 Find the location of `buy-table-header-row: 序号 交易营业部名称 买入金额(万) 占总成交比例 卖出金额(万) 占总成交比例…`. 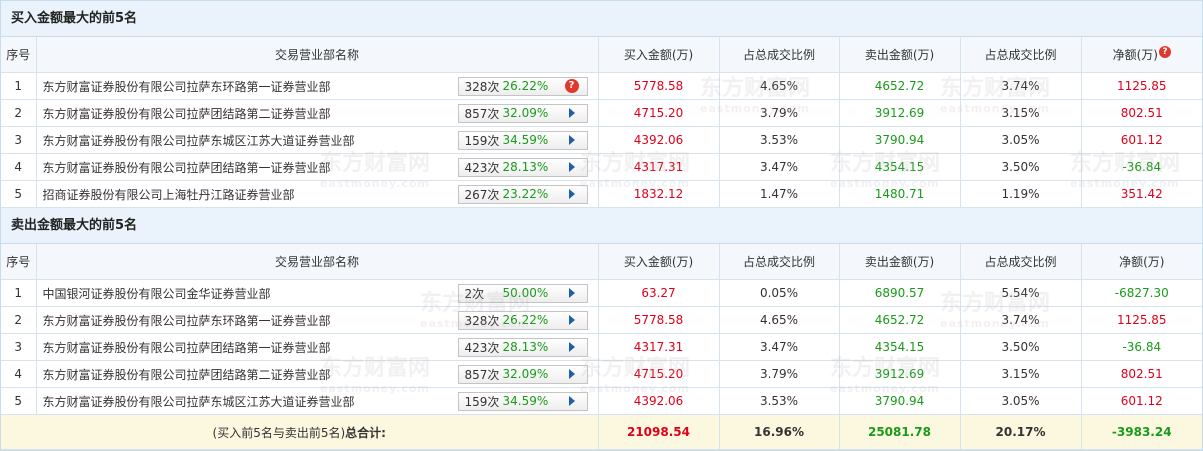

buy-table-header-row: 序号 交易营业部名称 买入金额(万) 占总成交比例 卖出金额(万) 占总成交比例… is located at coordinates (601, 55).